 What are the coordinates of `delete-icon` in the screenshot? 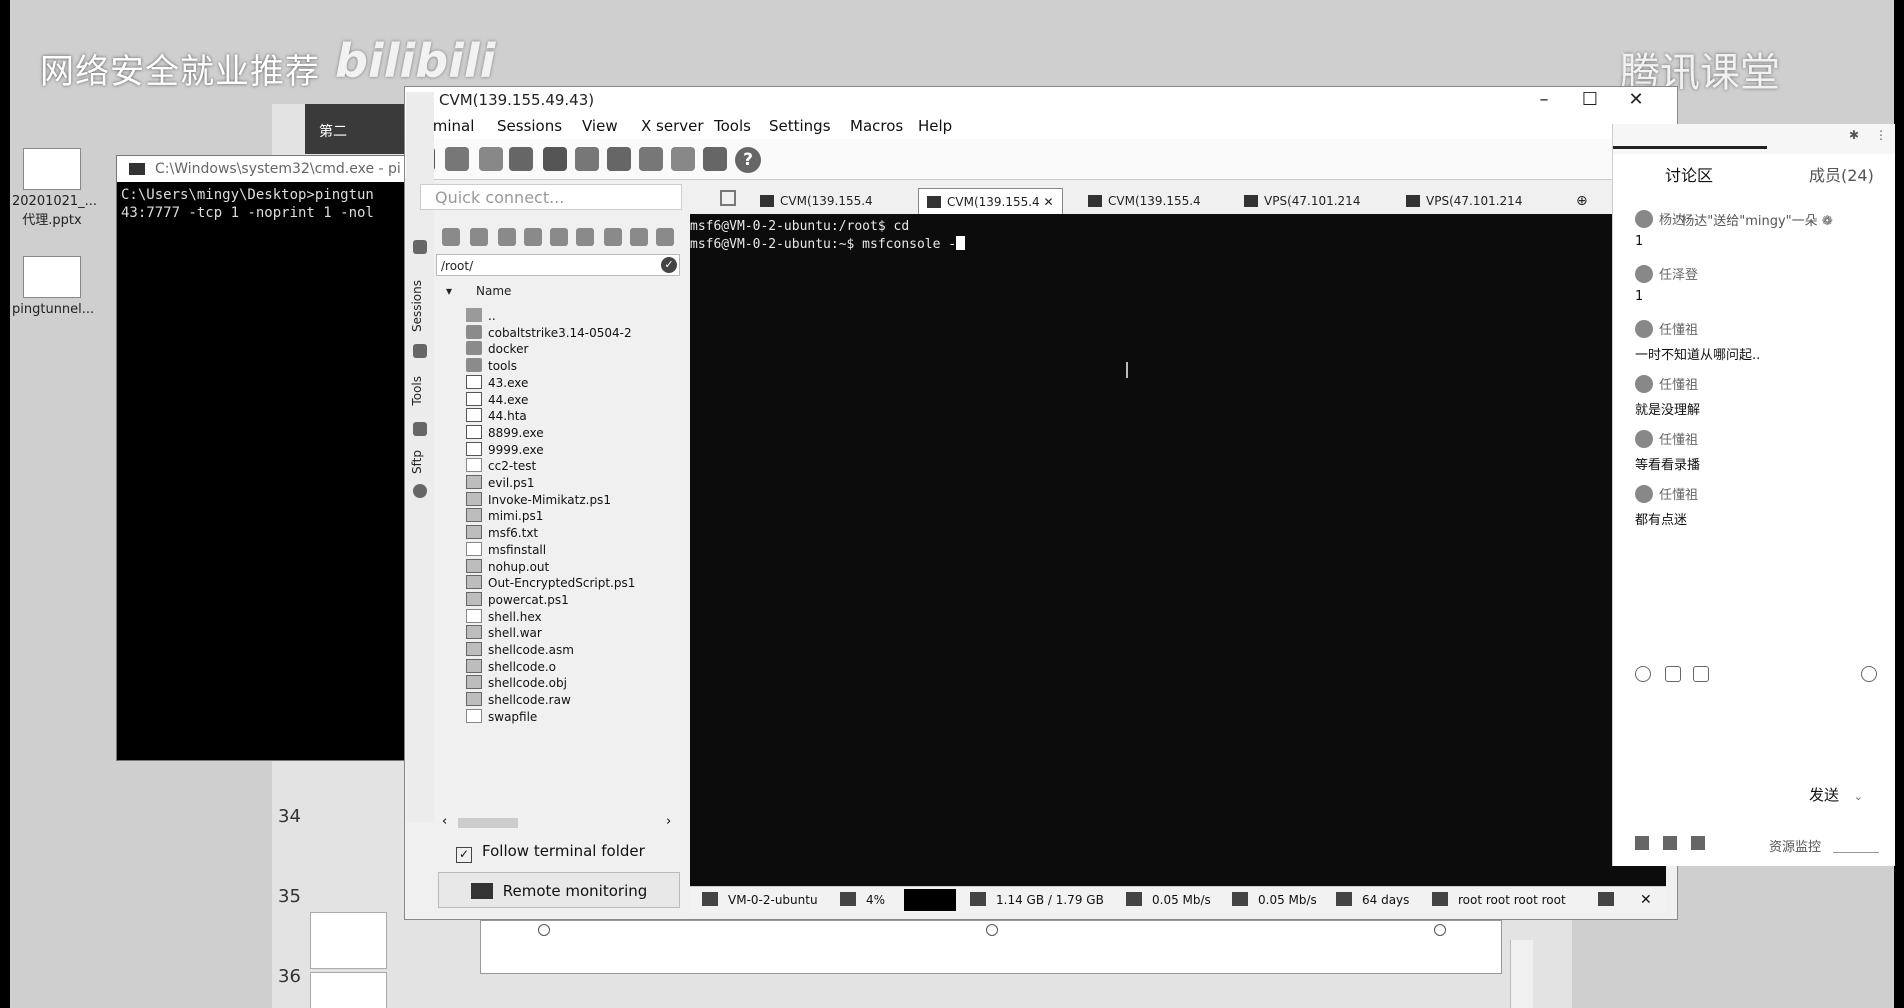 It's located at (613, 237).